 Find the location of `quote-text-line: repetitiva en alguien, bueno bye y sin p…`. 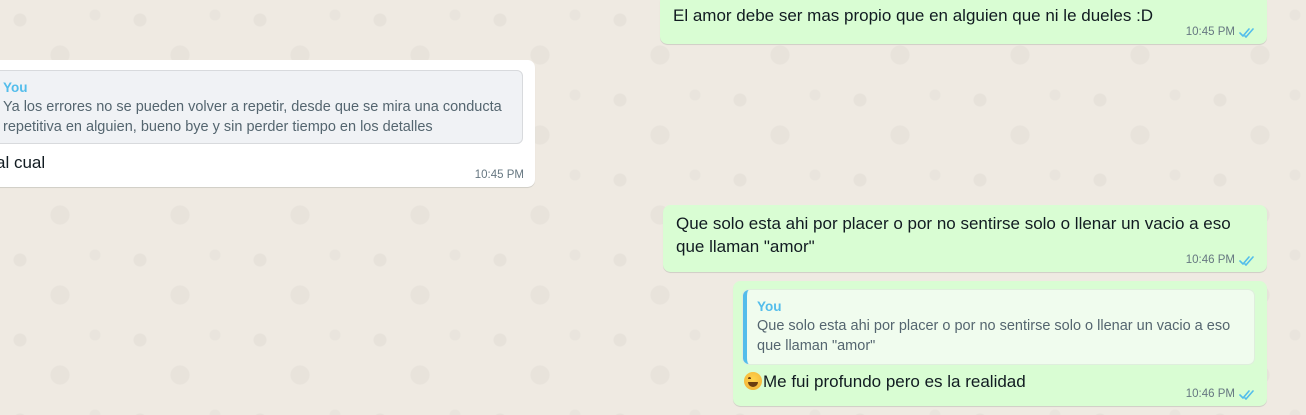

quote-text-line: repetitiva en alguien, bueno bye y sin p… is located at coordinates (218, 127).